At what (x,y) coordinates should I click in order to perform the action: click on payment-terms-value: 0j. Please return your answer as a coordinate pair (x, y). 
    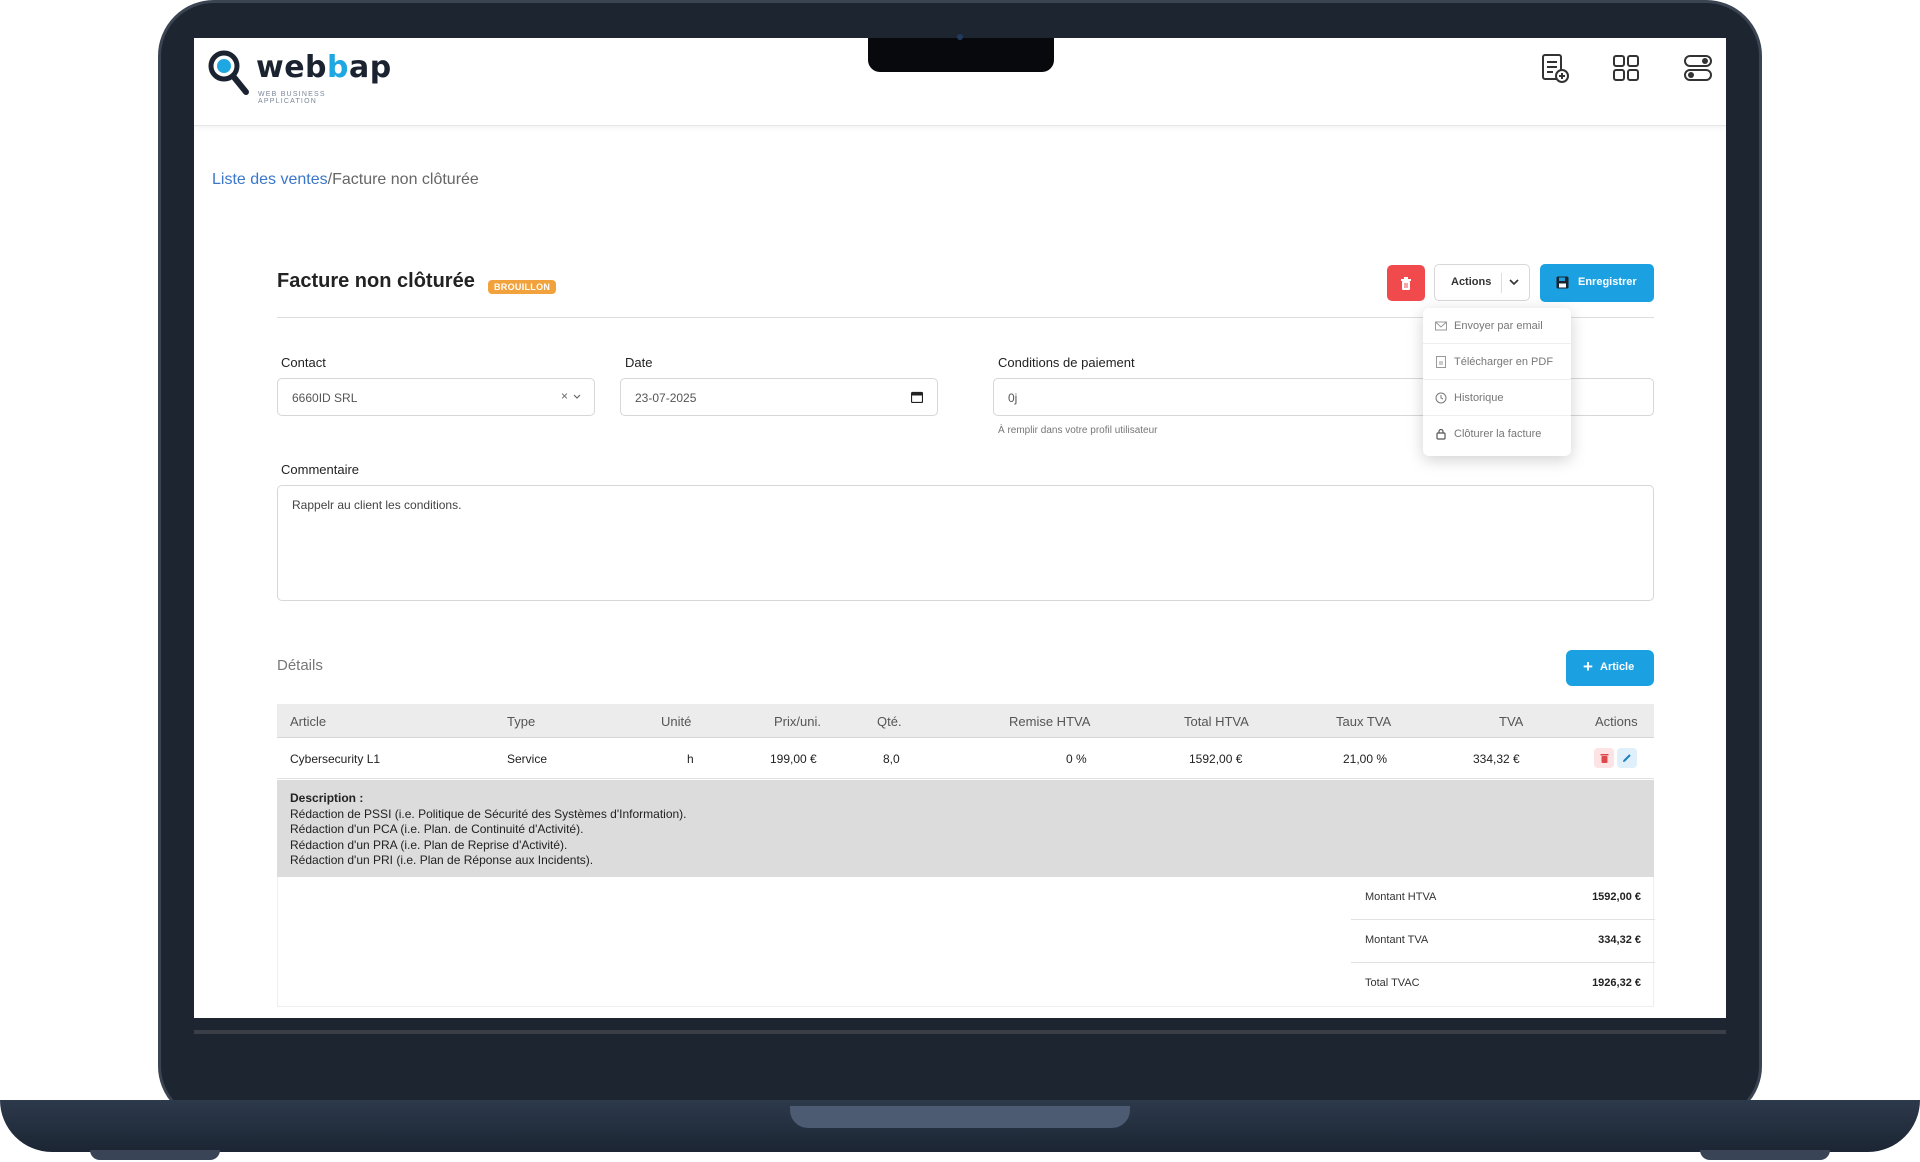
    Looking at the image, I should click on (1013, 398).